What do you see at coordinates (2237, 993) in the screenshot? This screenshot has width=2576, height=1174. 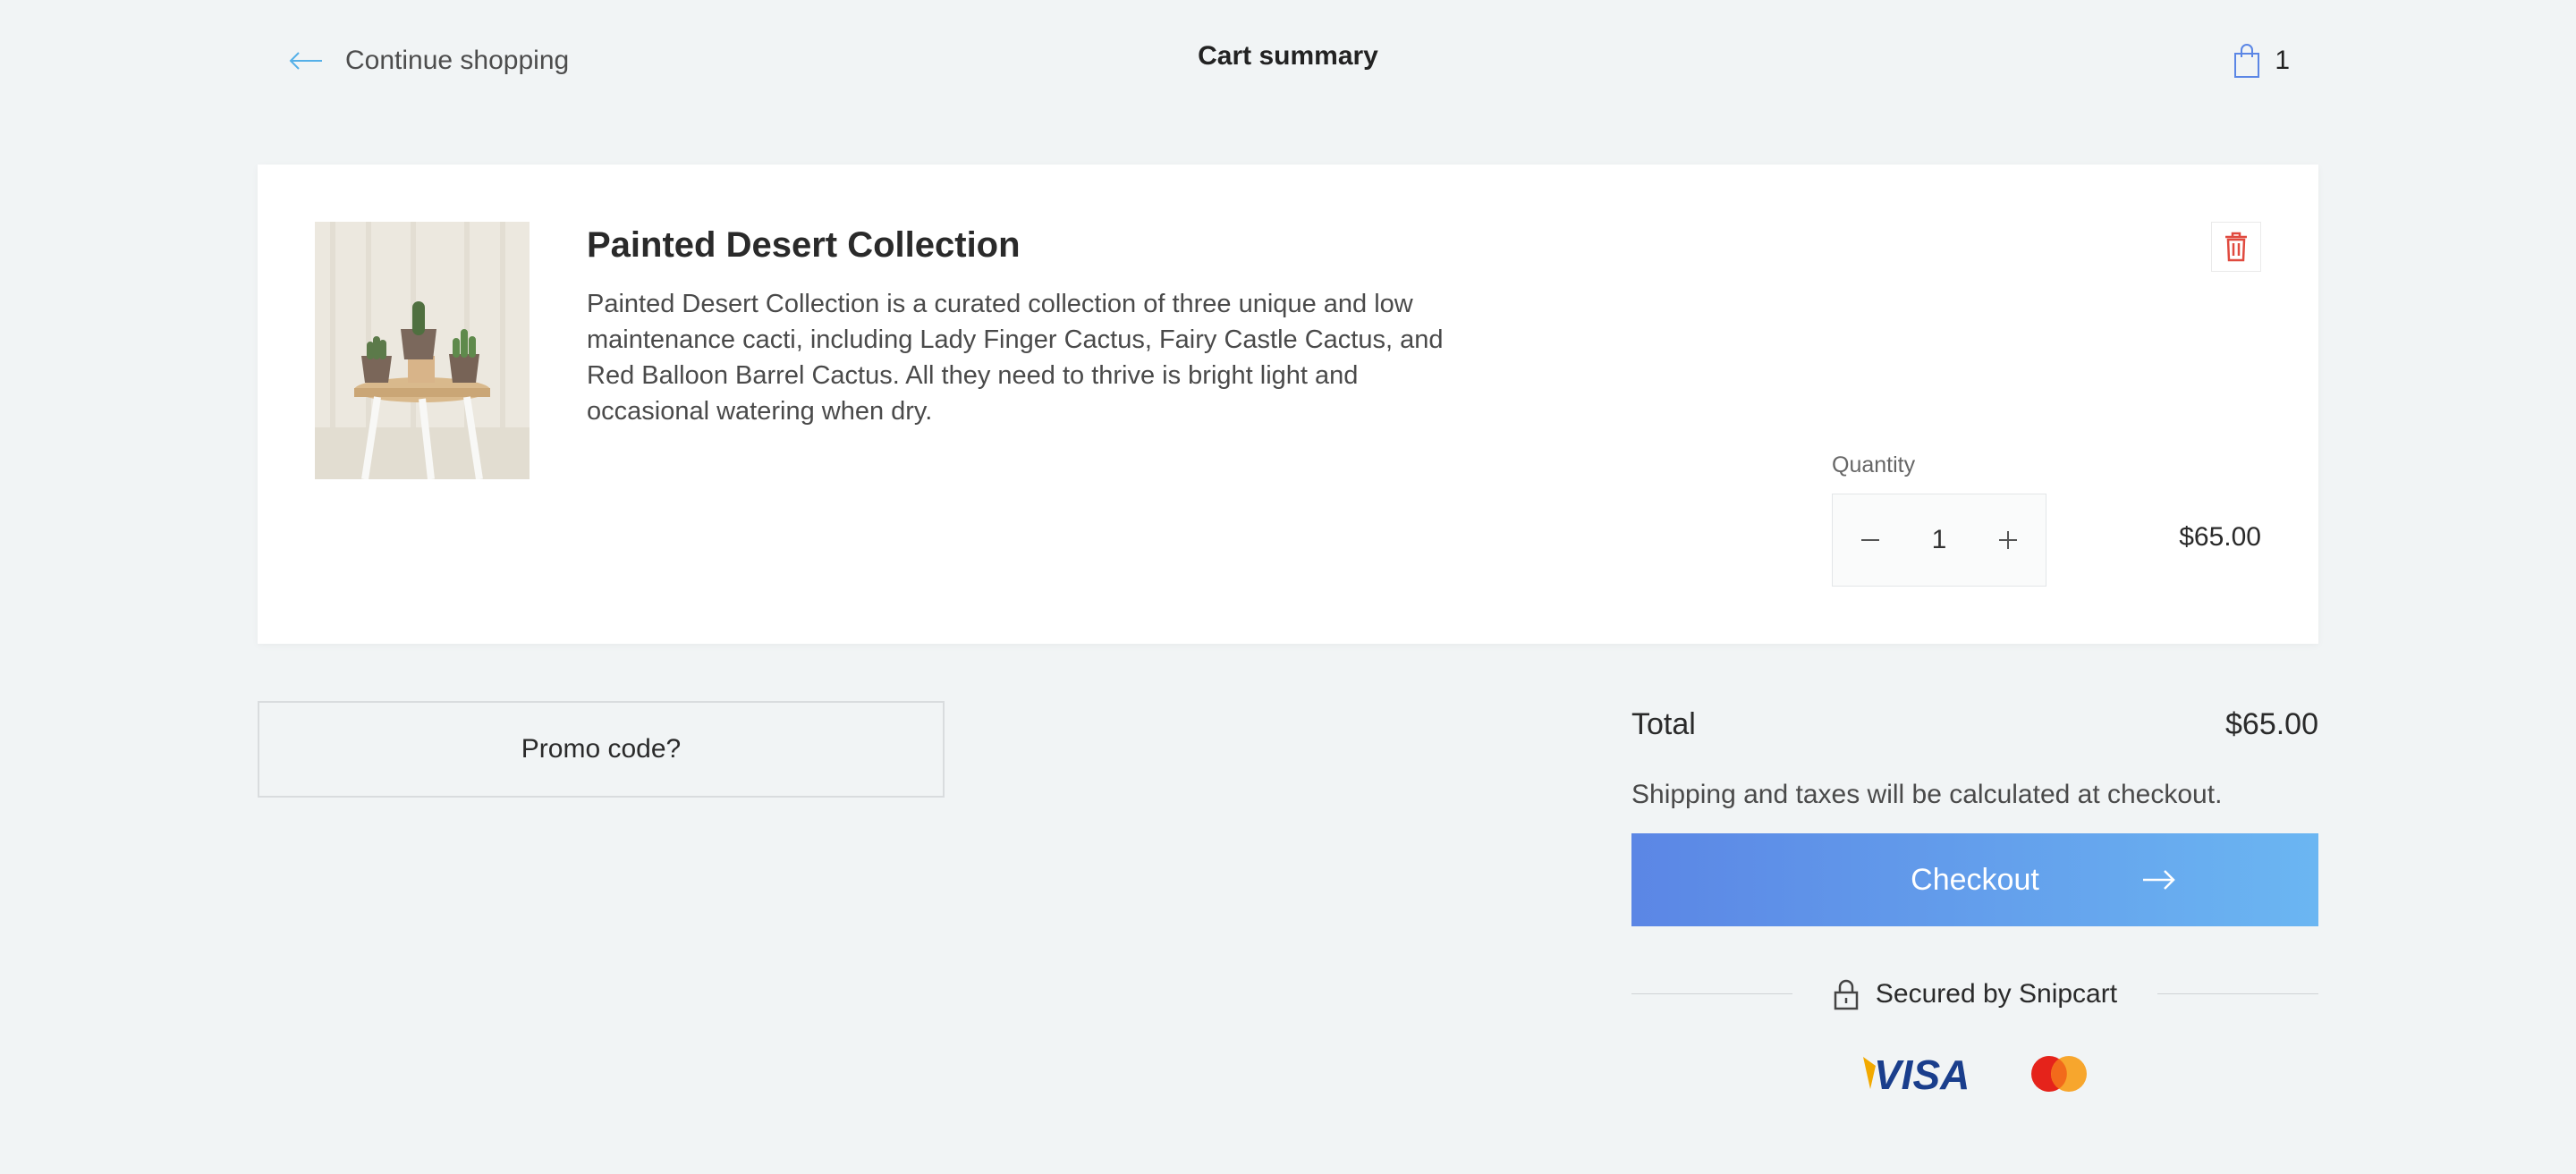 I see `divider-right` at bounding box center [2237, 993].